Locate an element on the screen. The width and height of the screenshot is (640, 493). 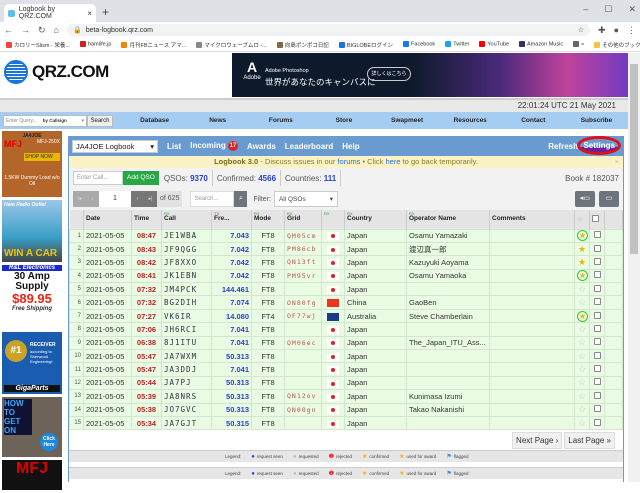
col-operator: RX Operator Name is located at coordinates (448, 219).